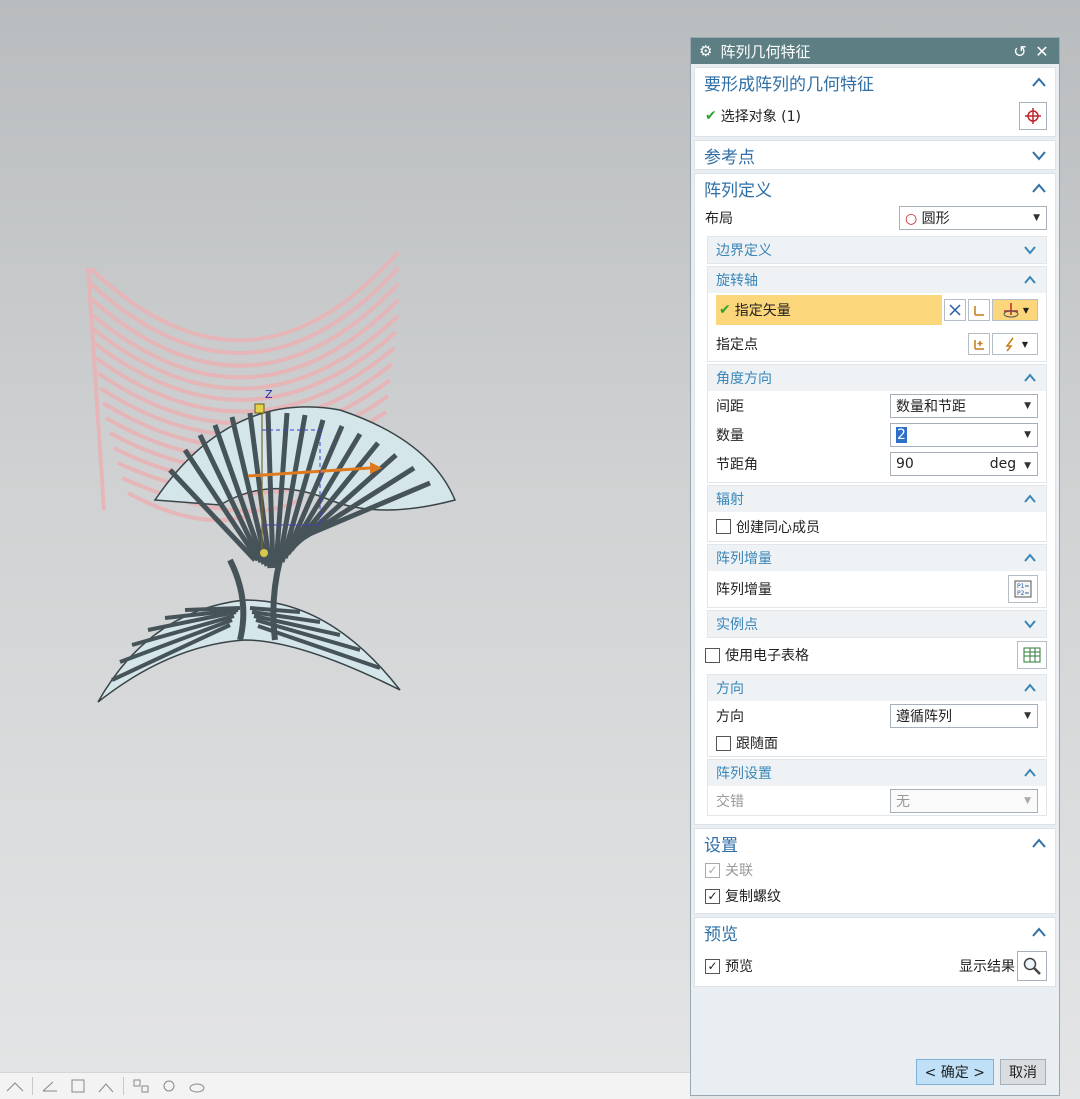 The image size is (1080, 1099). I want to click on boundary-header: 边界定义, so click(877, 250).